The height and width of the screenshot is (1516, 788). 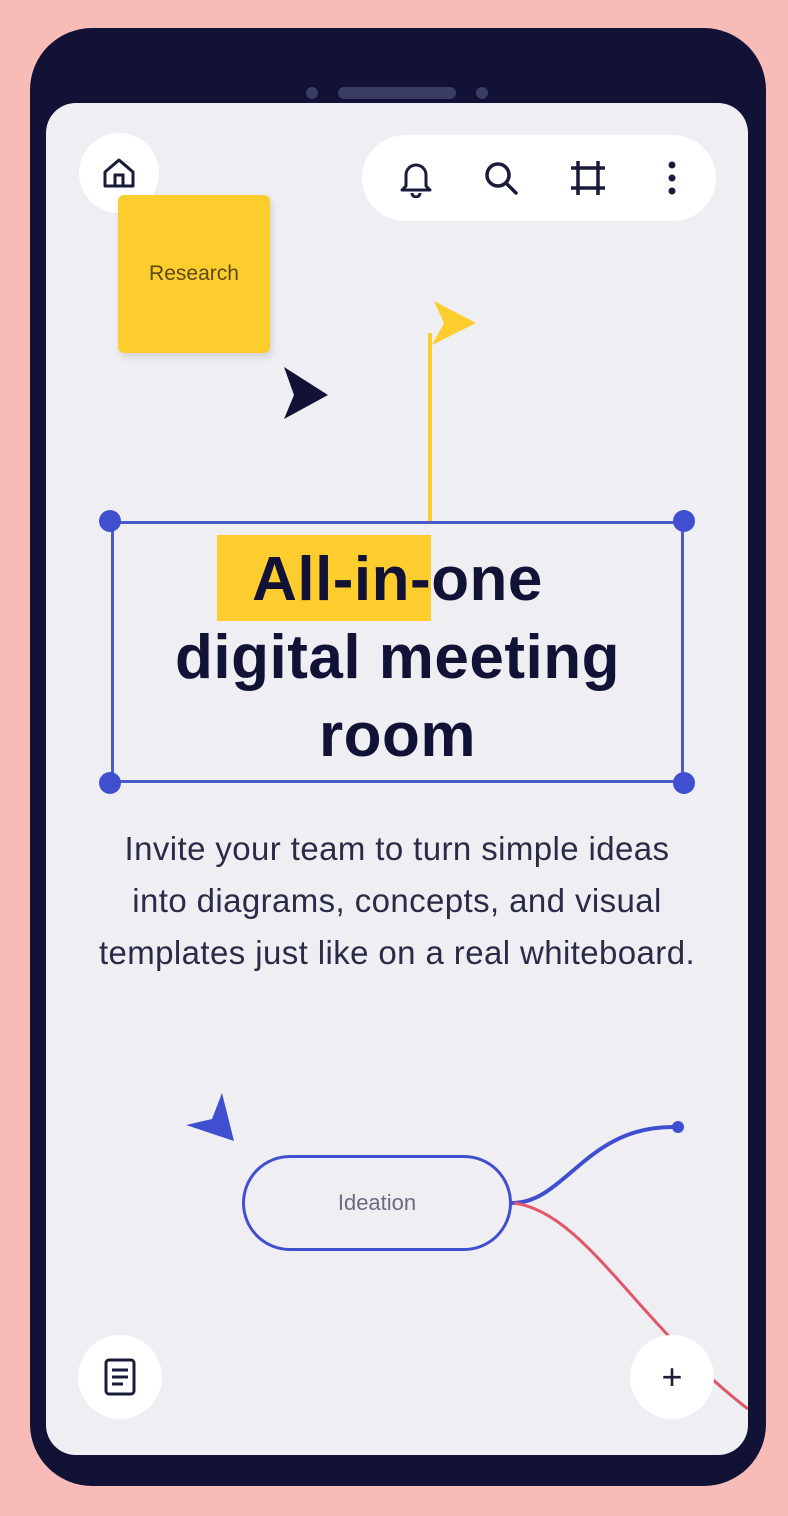 What do you see at coordinates (306, 393) in the screenshot?
I see `cursor-arrow-icon` at bounding box center [306, 393].